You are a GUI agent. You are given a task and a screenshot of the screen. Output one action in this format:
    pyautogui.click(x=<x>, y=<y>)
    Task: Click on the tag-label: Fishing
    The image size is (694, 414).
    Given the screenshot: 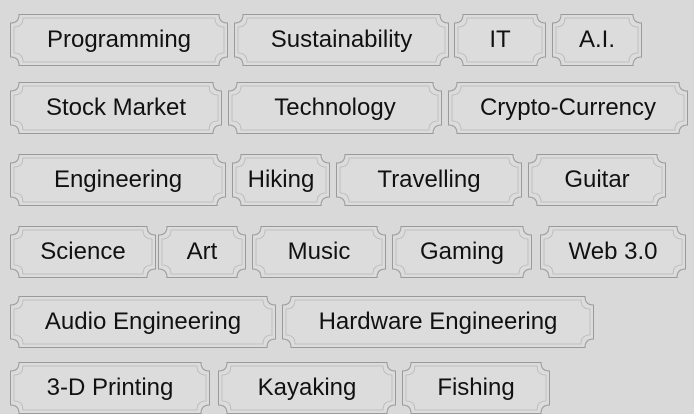 What is the action you would take?
    pyautogui.click(x=476, y=387)
    